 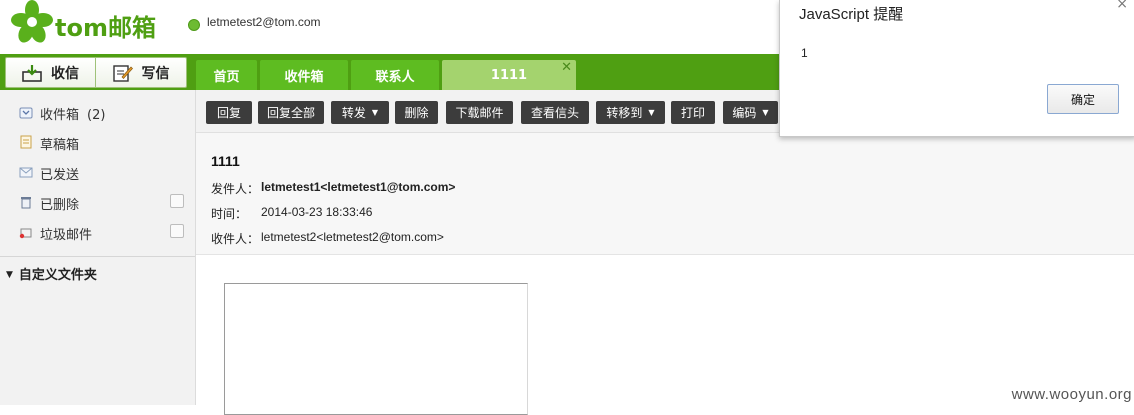 What do you see at coordinates (358, 187) in the screenshot?
I see `from-value: letmetest1<letmetest1@tom.com>` at bounding box center [358, 187].